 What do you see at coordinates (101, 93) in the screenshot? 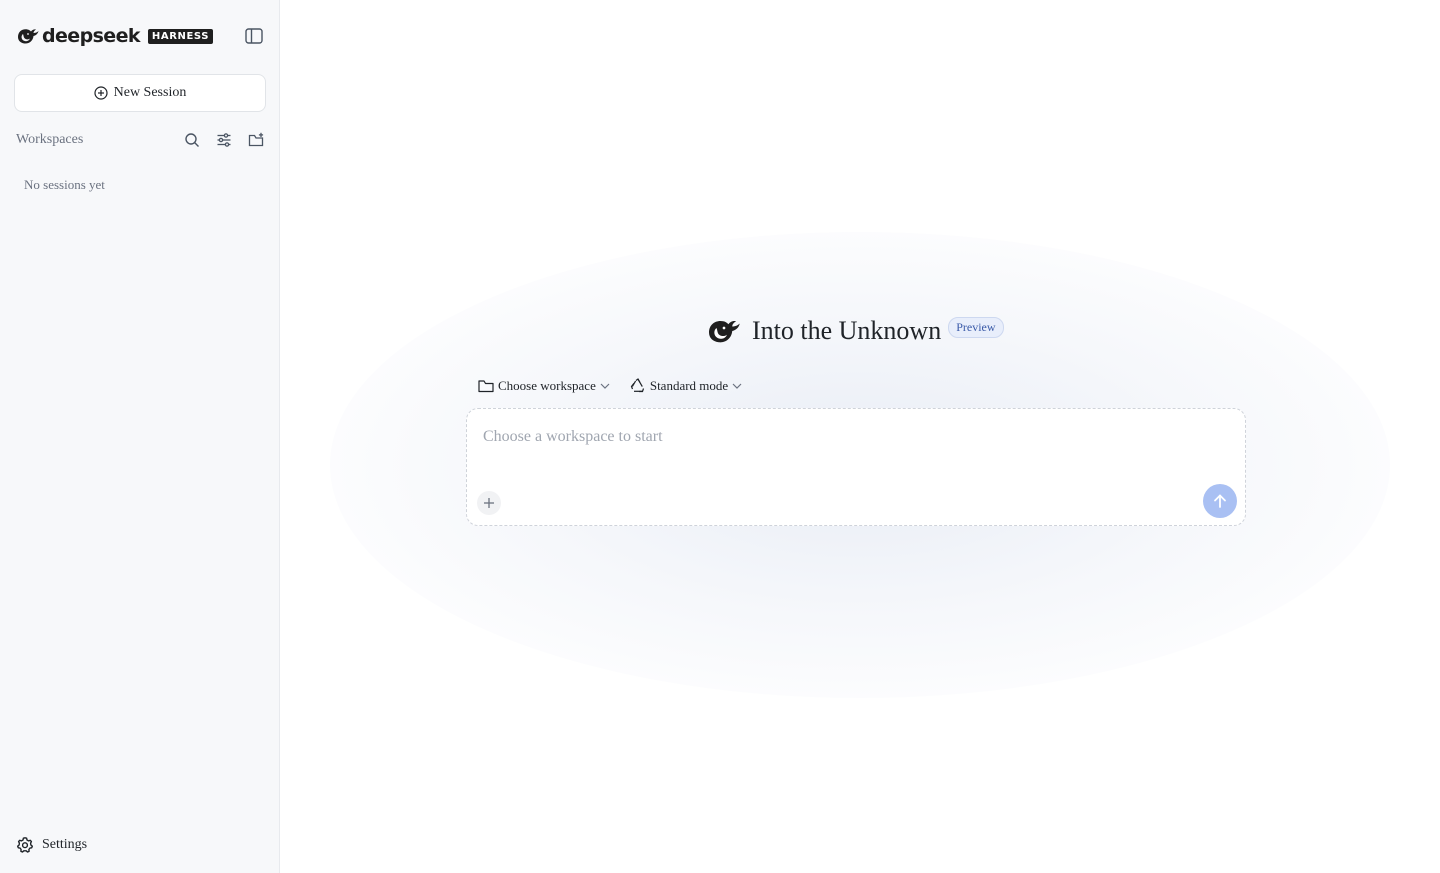
I see `plus-circle-icon` at bounding box center [101, 93].